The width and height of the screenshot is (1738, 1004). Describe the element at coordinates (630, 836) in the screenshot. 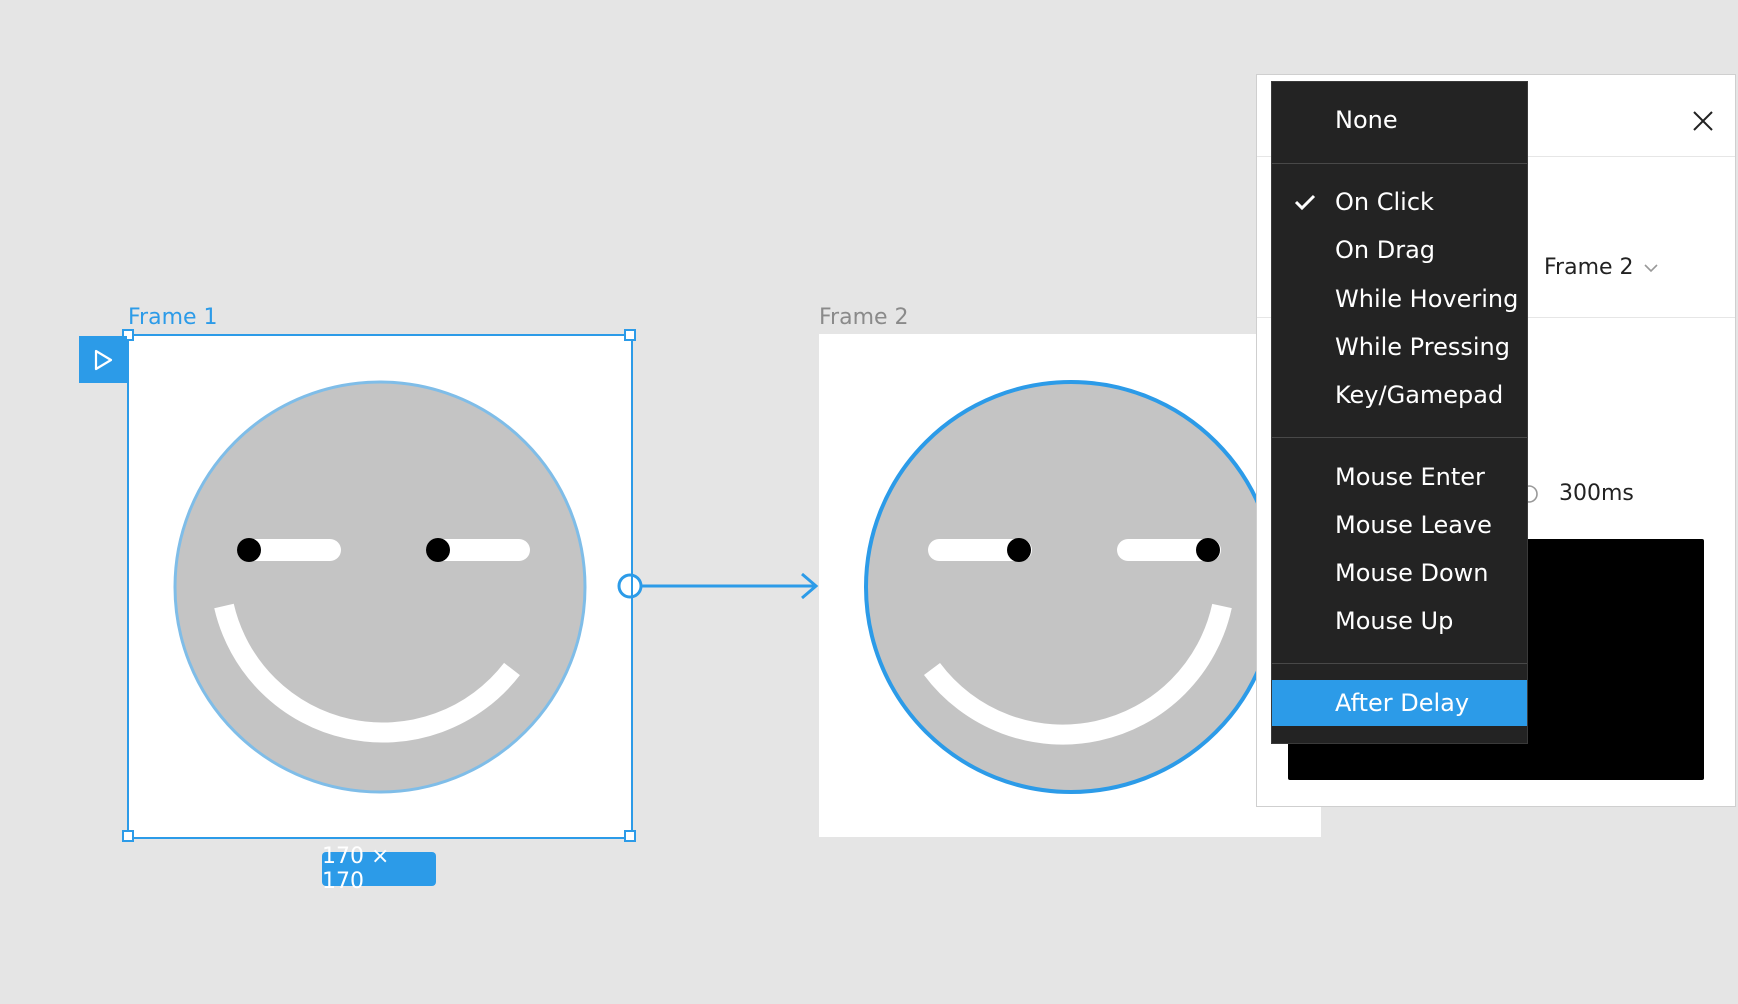

I see `resize-handle-bottom-right` at that location.